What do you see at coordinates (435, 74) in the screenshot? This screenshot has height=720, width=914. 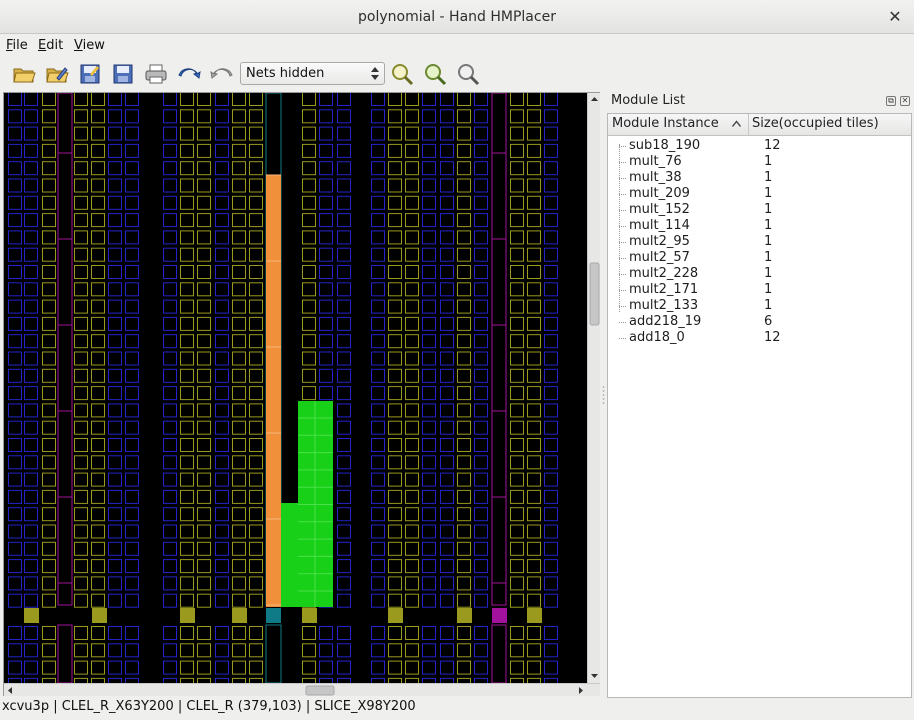 I see `zoom-out-icon` at bounding box center [435, 74].